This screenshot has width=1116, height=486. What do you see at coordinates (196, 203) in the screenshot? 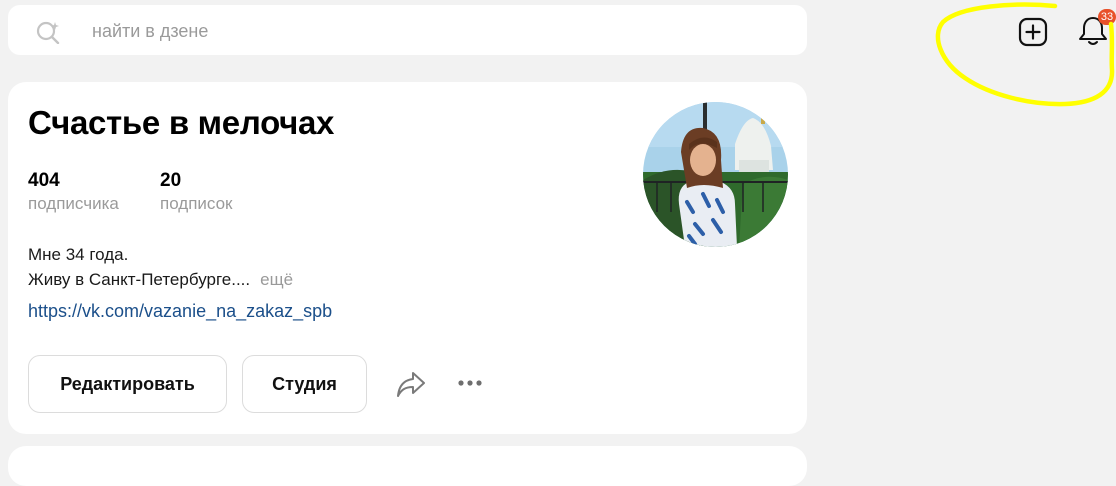
I see `subscriptions-label: подписок` at bounding box center [196, 203].